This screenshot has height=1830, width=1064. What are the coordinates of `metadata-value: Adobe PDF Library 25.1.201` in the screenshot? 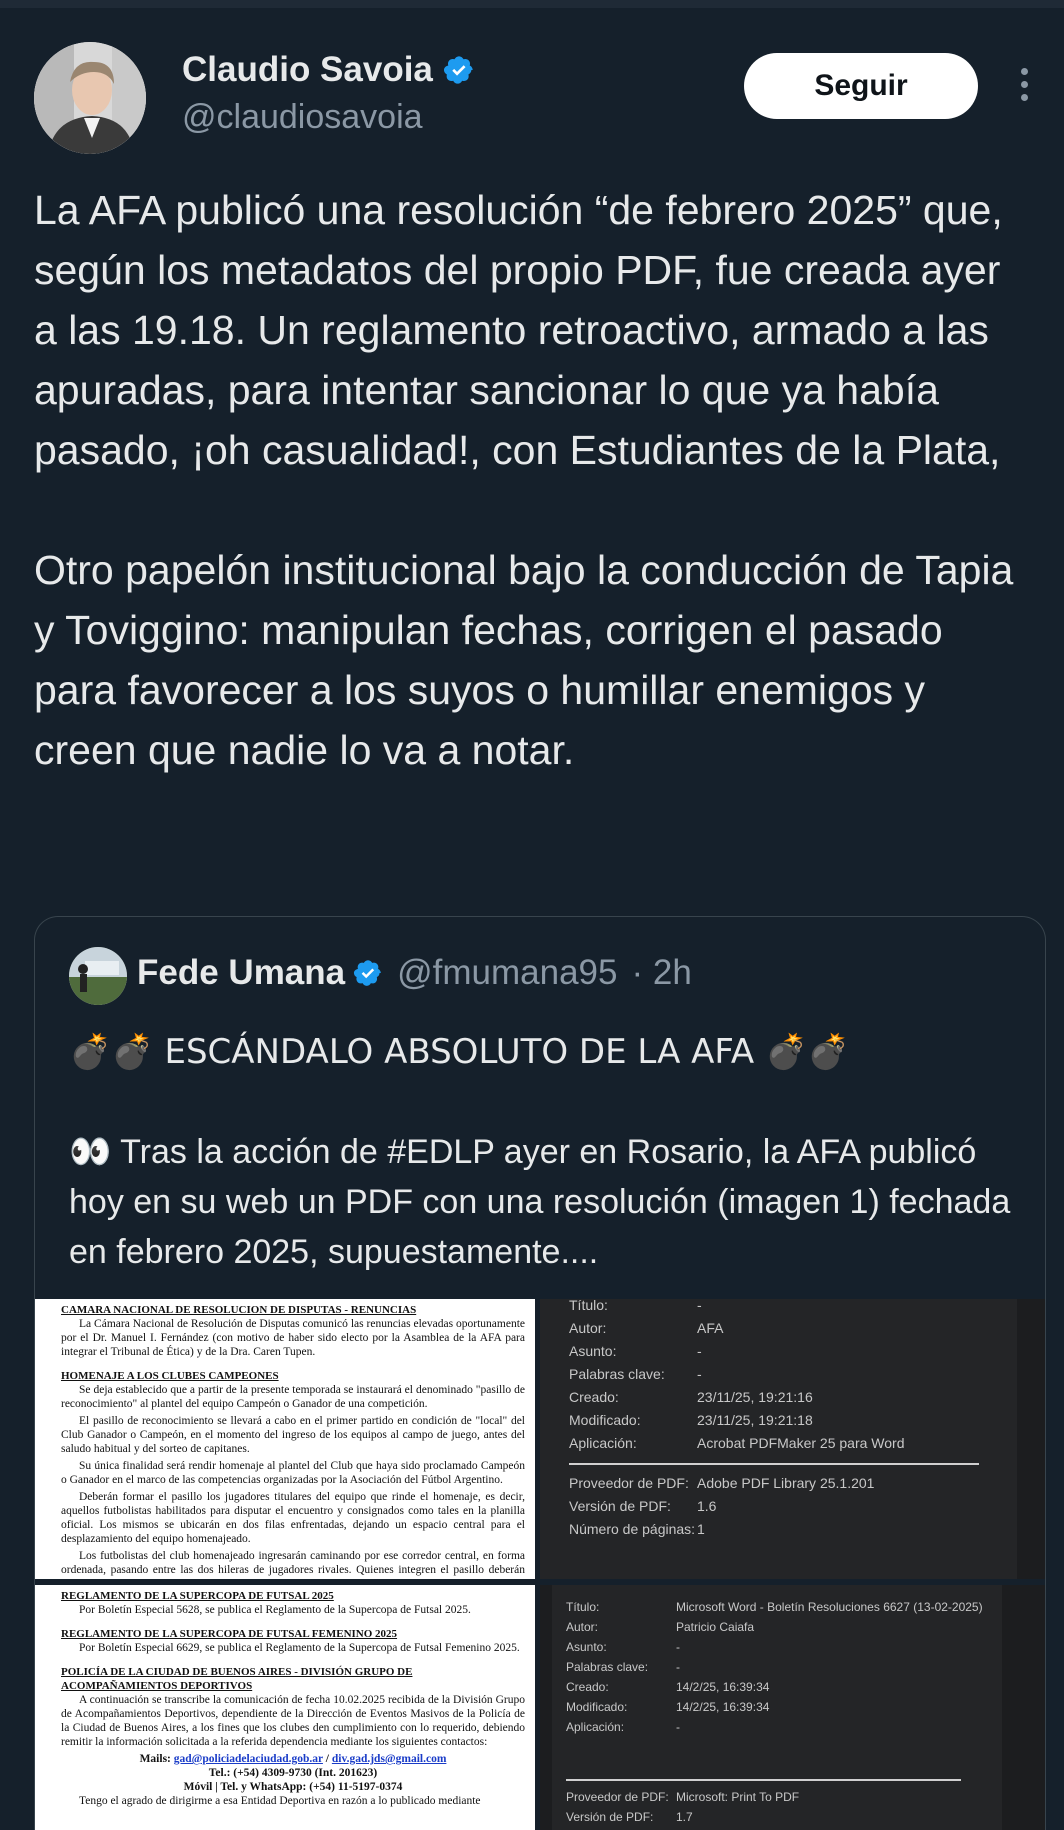 It's located at (786, 1482).